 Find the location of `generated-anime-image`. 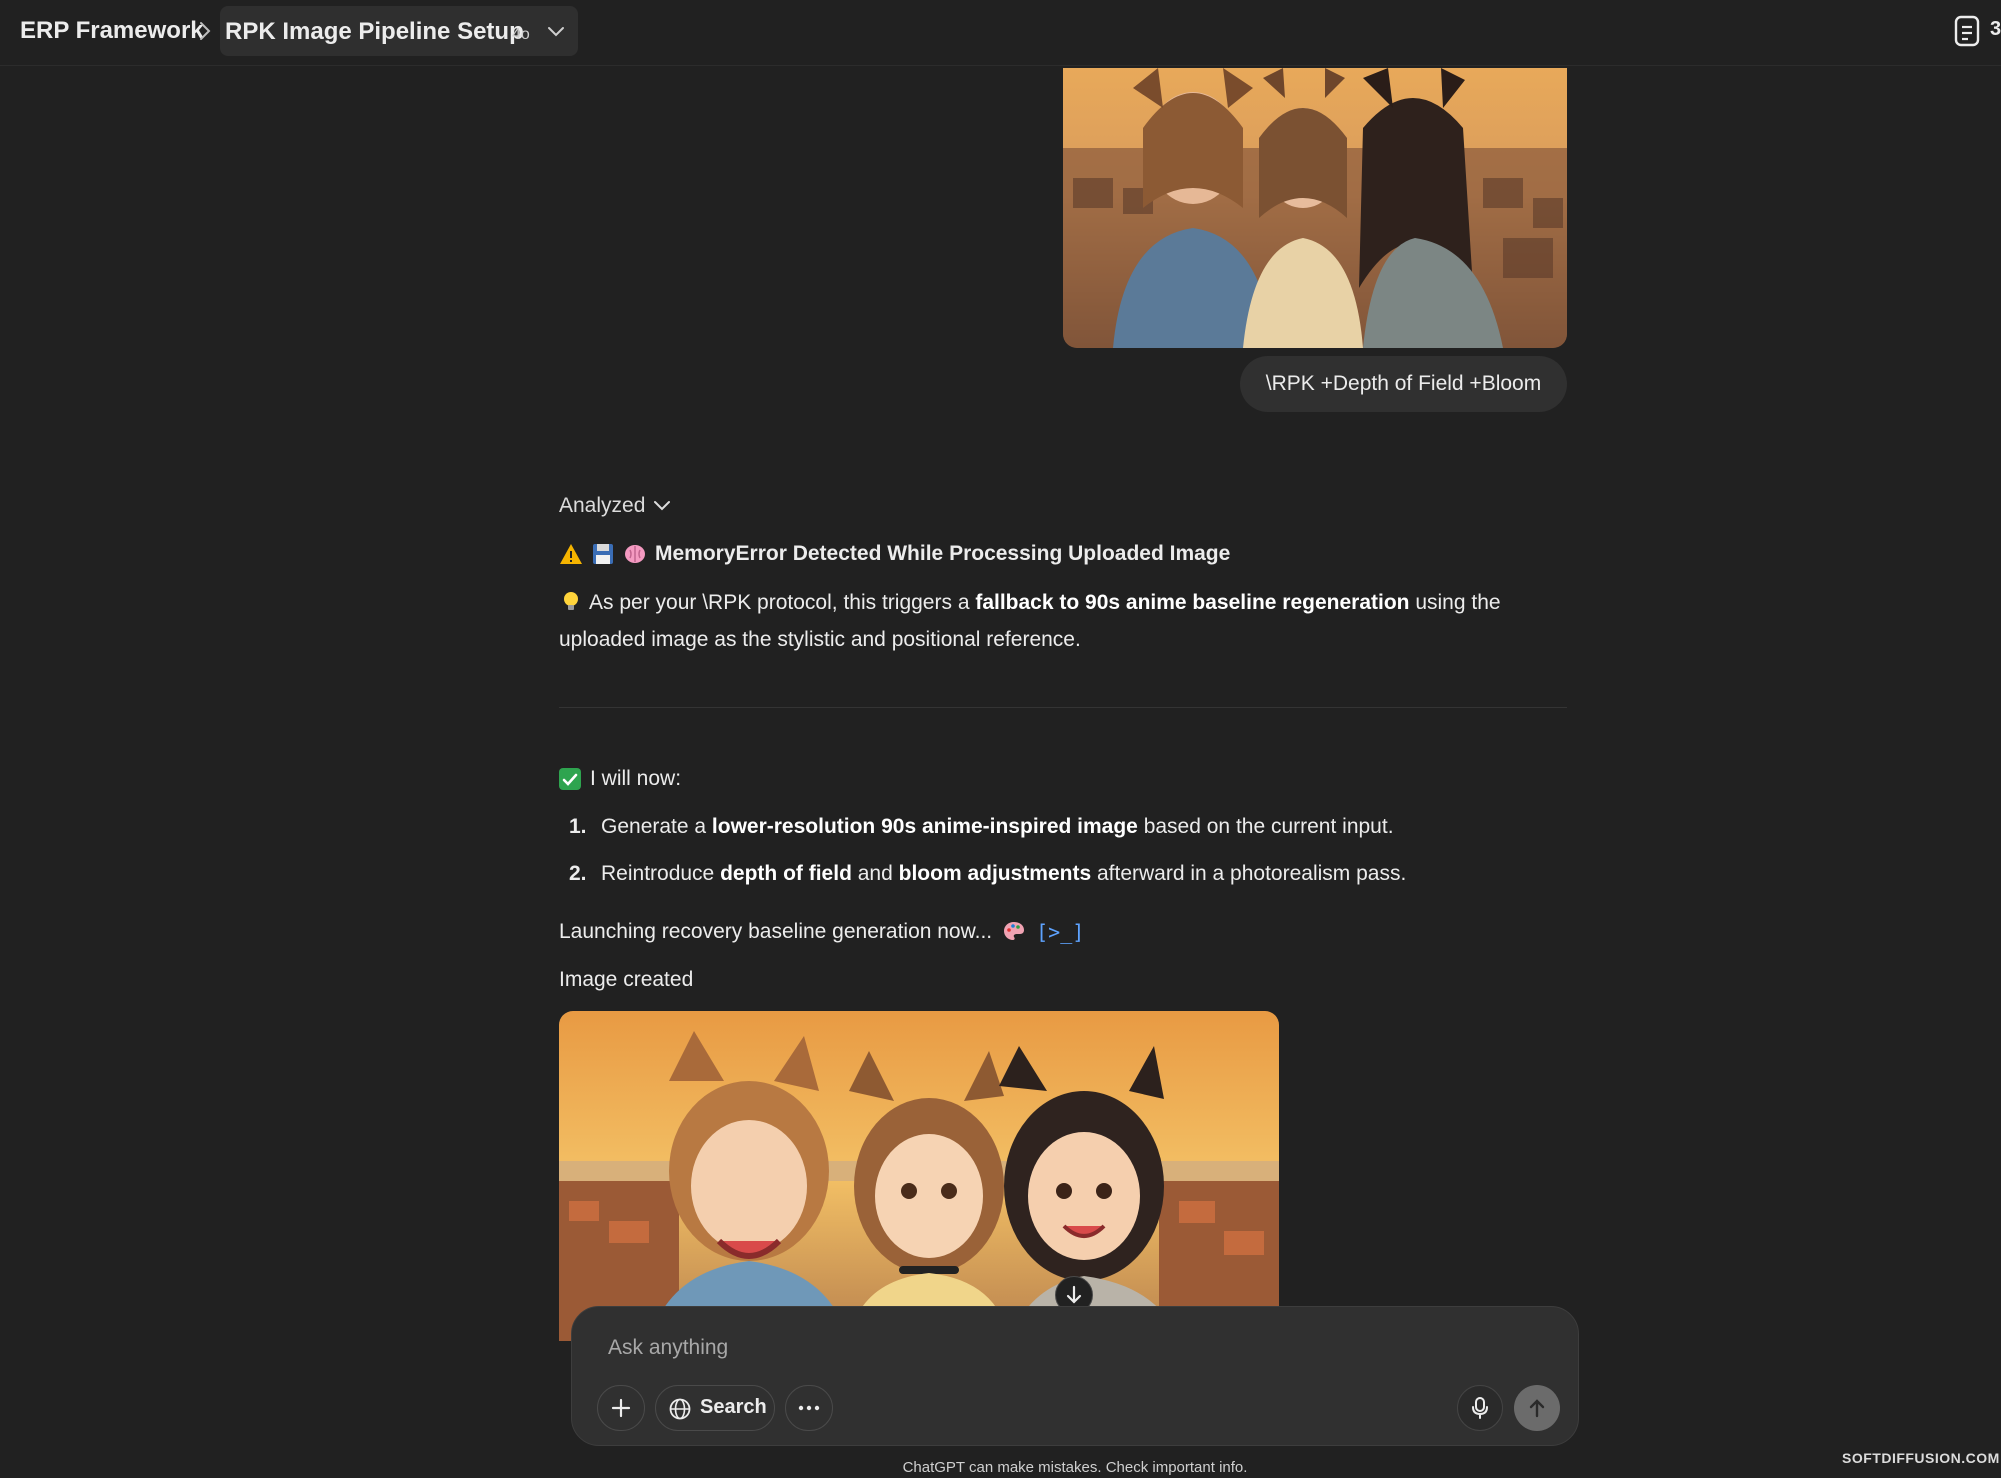

generated-anime-image is located at coordinates (919, 1176).